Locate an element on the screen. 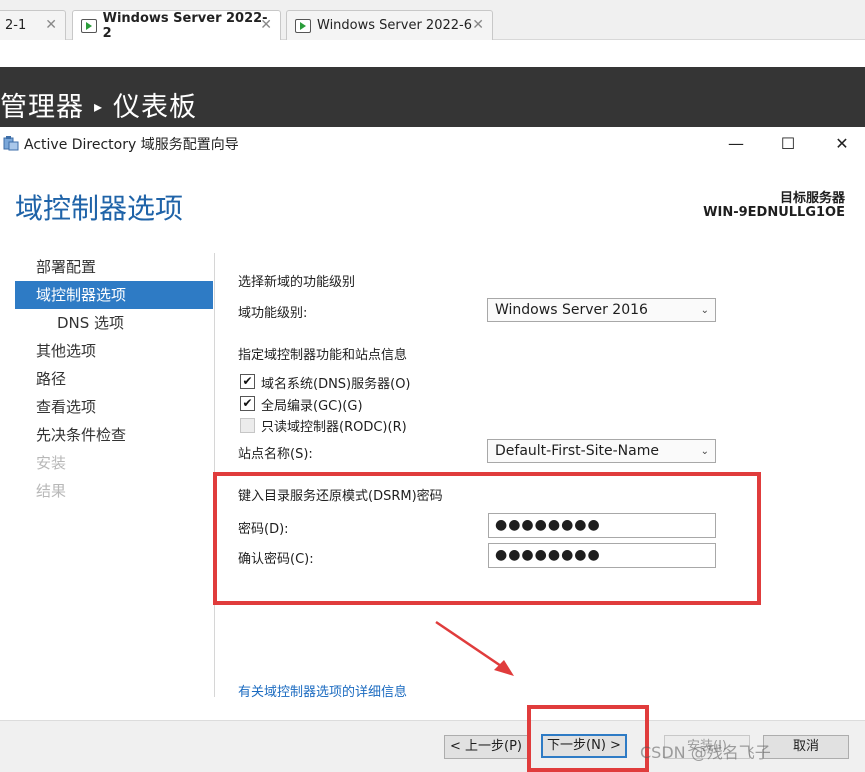 The height and width of the screenshot is (772, 865). vm-tab-3: Windows Server 2022-6 ✕ is located at coordinates (389, 25).